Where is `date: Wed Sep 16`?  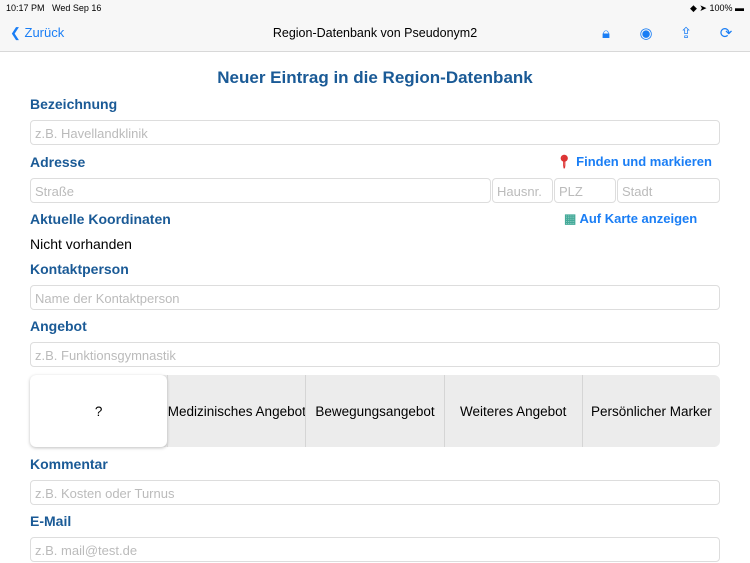
date: Wed Sep 16 is located at coordinates (77, 8).